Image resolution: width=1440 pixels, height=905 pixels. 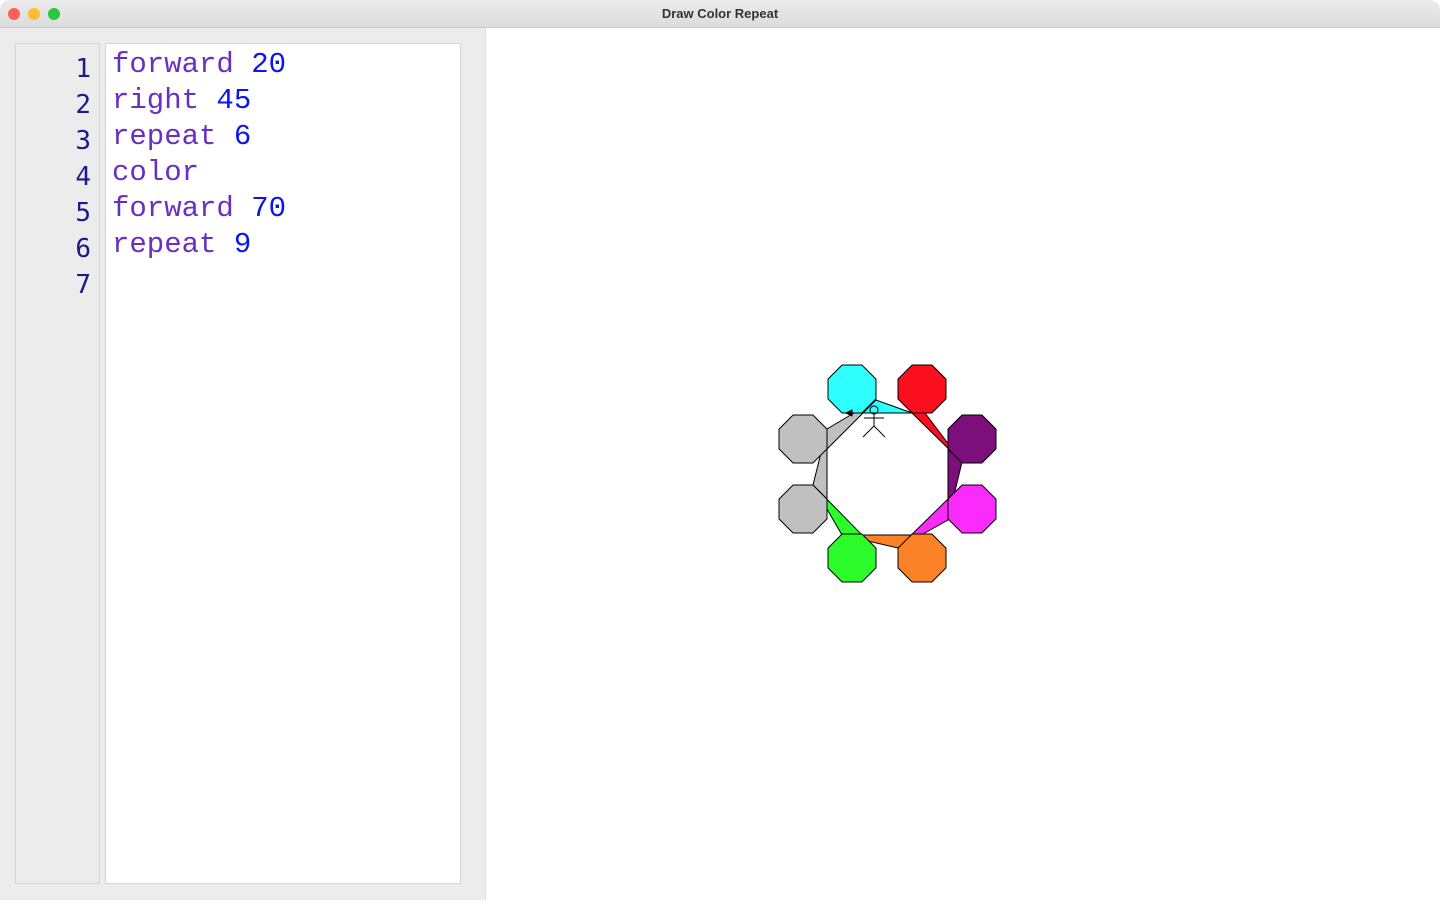 What do you see at coordinates (242, 244) in the screenshot?
I see `command-argument: 9` at bounding box center [242, 244].